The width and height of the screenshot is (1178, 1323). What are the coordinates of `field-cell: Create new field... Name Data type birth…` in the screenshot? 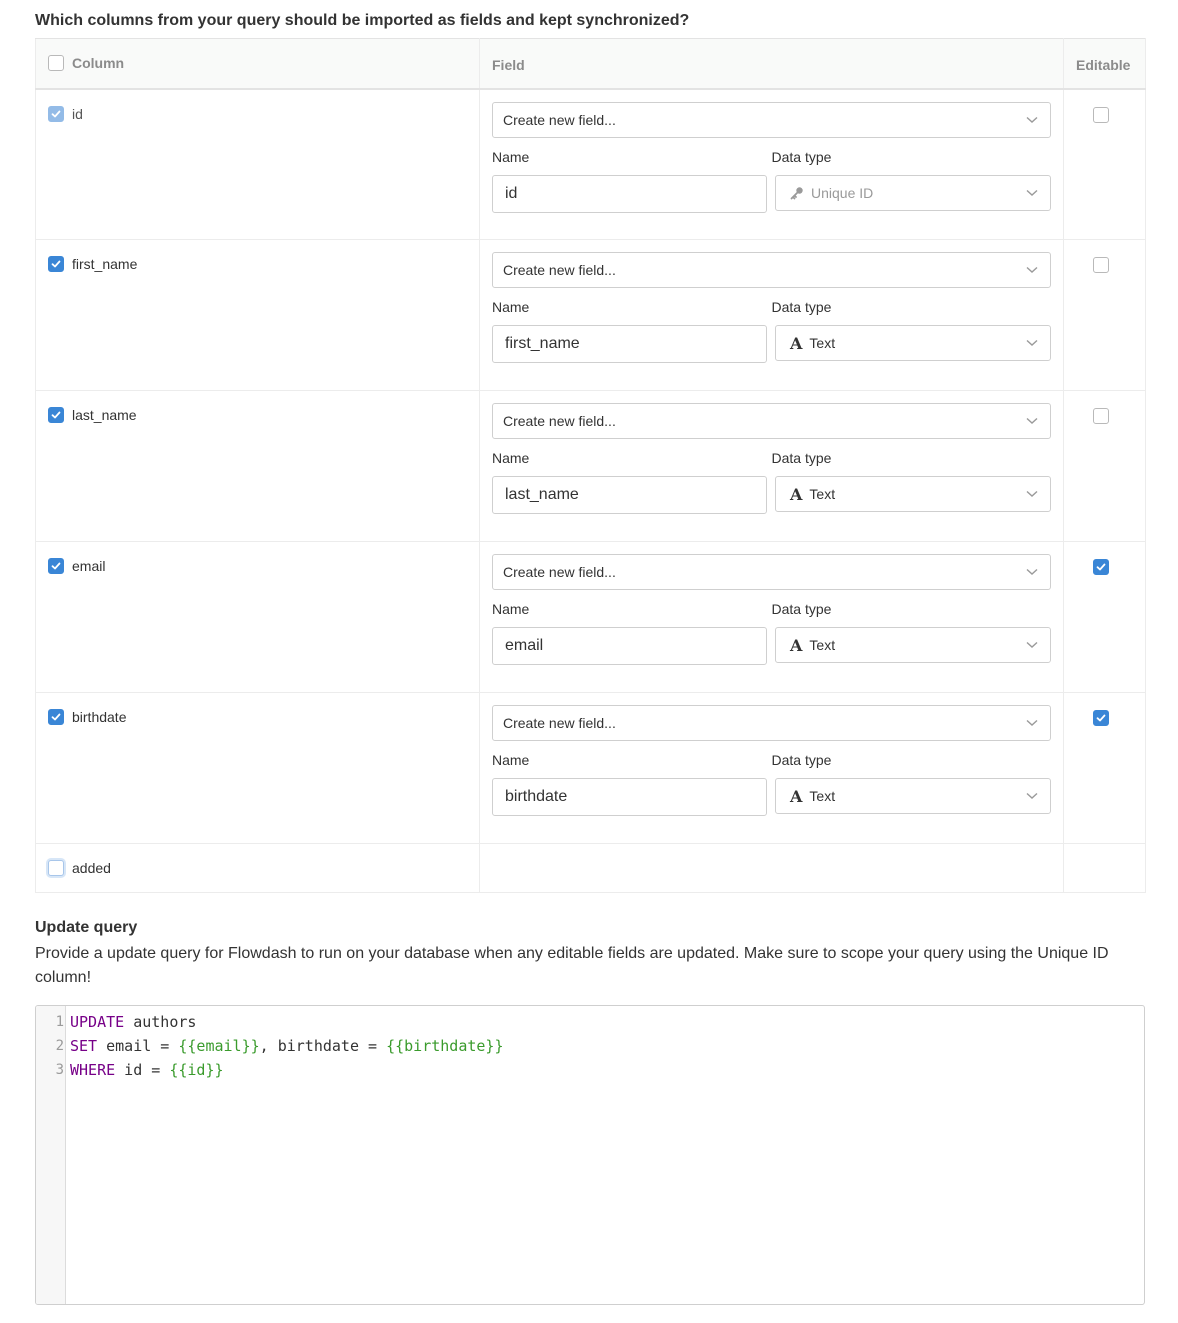 It's located at (771, 768).